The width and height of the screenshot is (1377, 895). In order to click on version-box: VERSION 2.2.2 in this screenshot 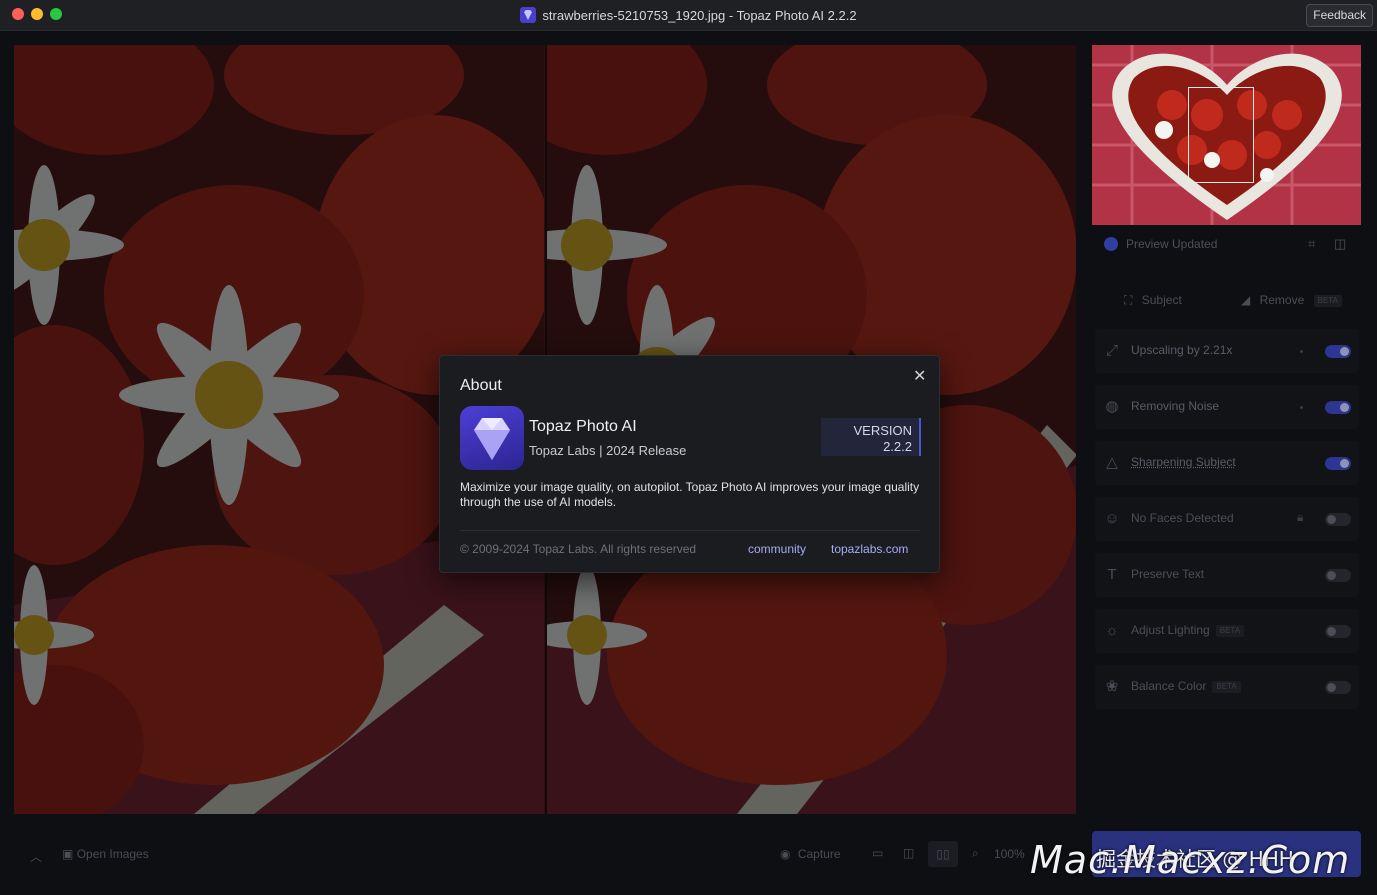, I will do `click(871, 437)`.